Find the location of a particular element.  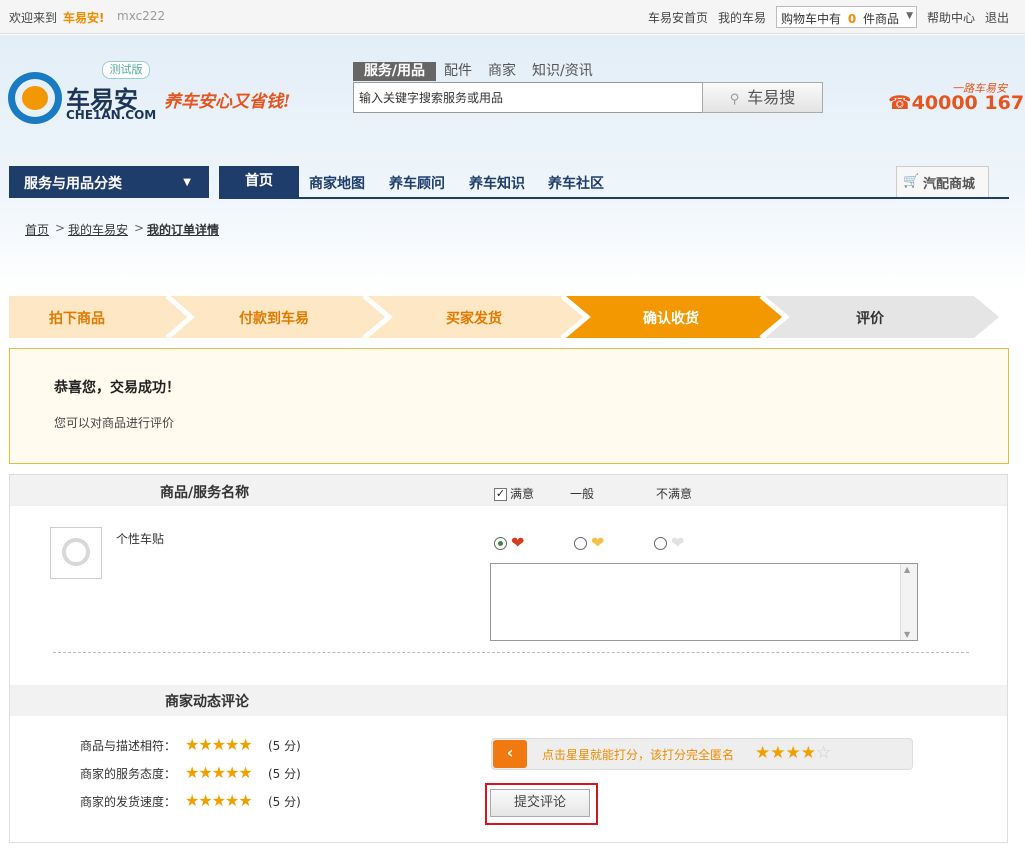

search-button-label: 车易搜 is located at coordinates (771, 97).